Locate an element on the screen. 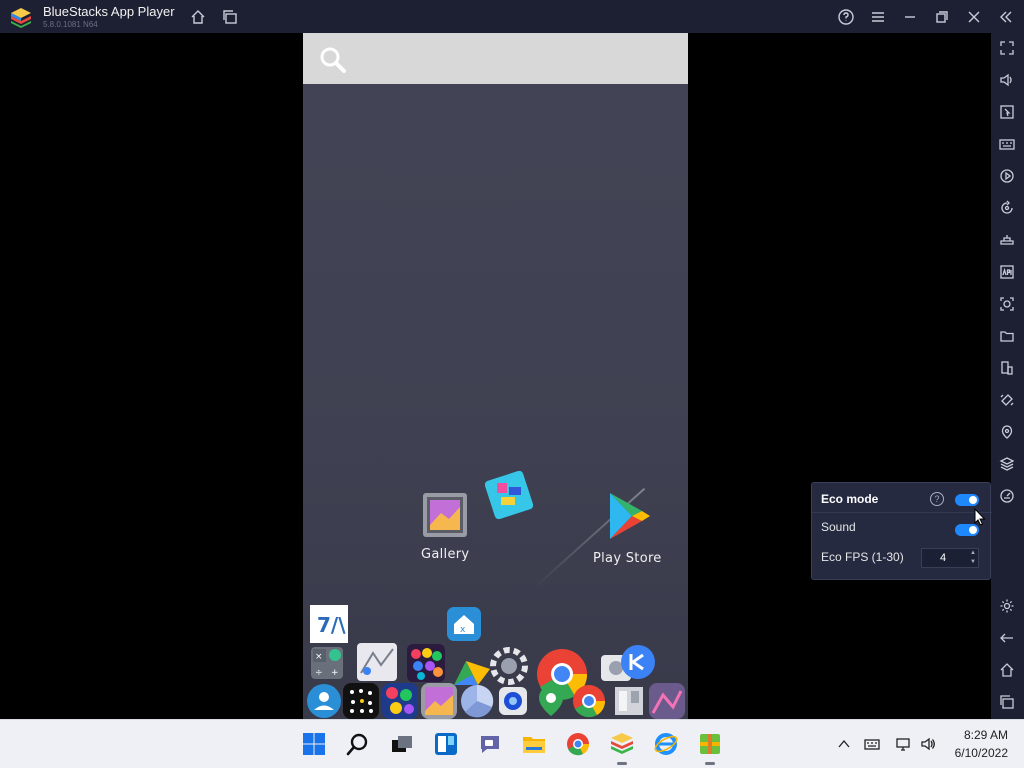 Image resolution: width=1024 pixels, height=768 pixels. eco-mode-panel: Eco mode ? Sound Eco FPS (1-30) 4 ▲ ▼ is located at coordinates (901, 531).